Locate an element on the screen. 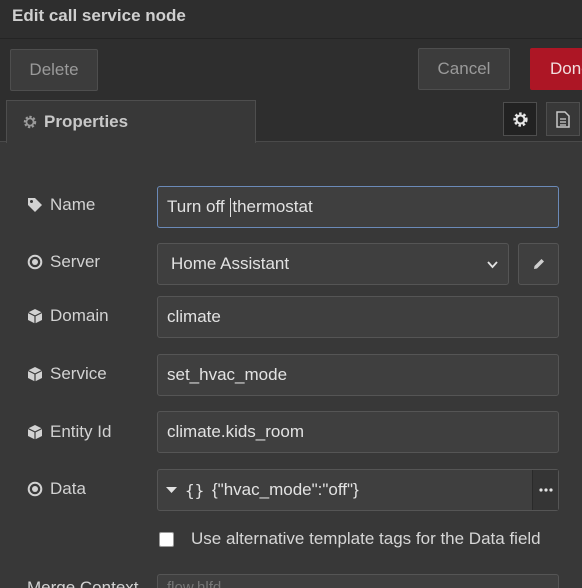 The width and height of the screenshot is (582, 588). server-edit-button is located at coordinates (538, 264).